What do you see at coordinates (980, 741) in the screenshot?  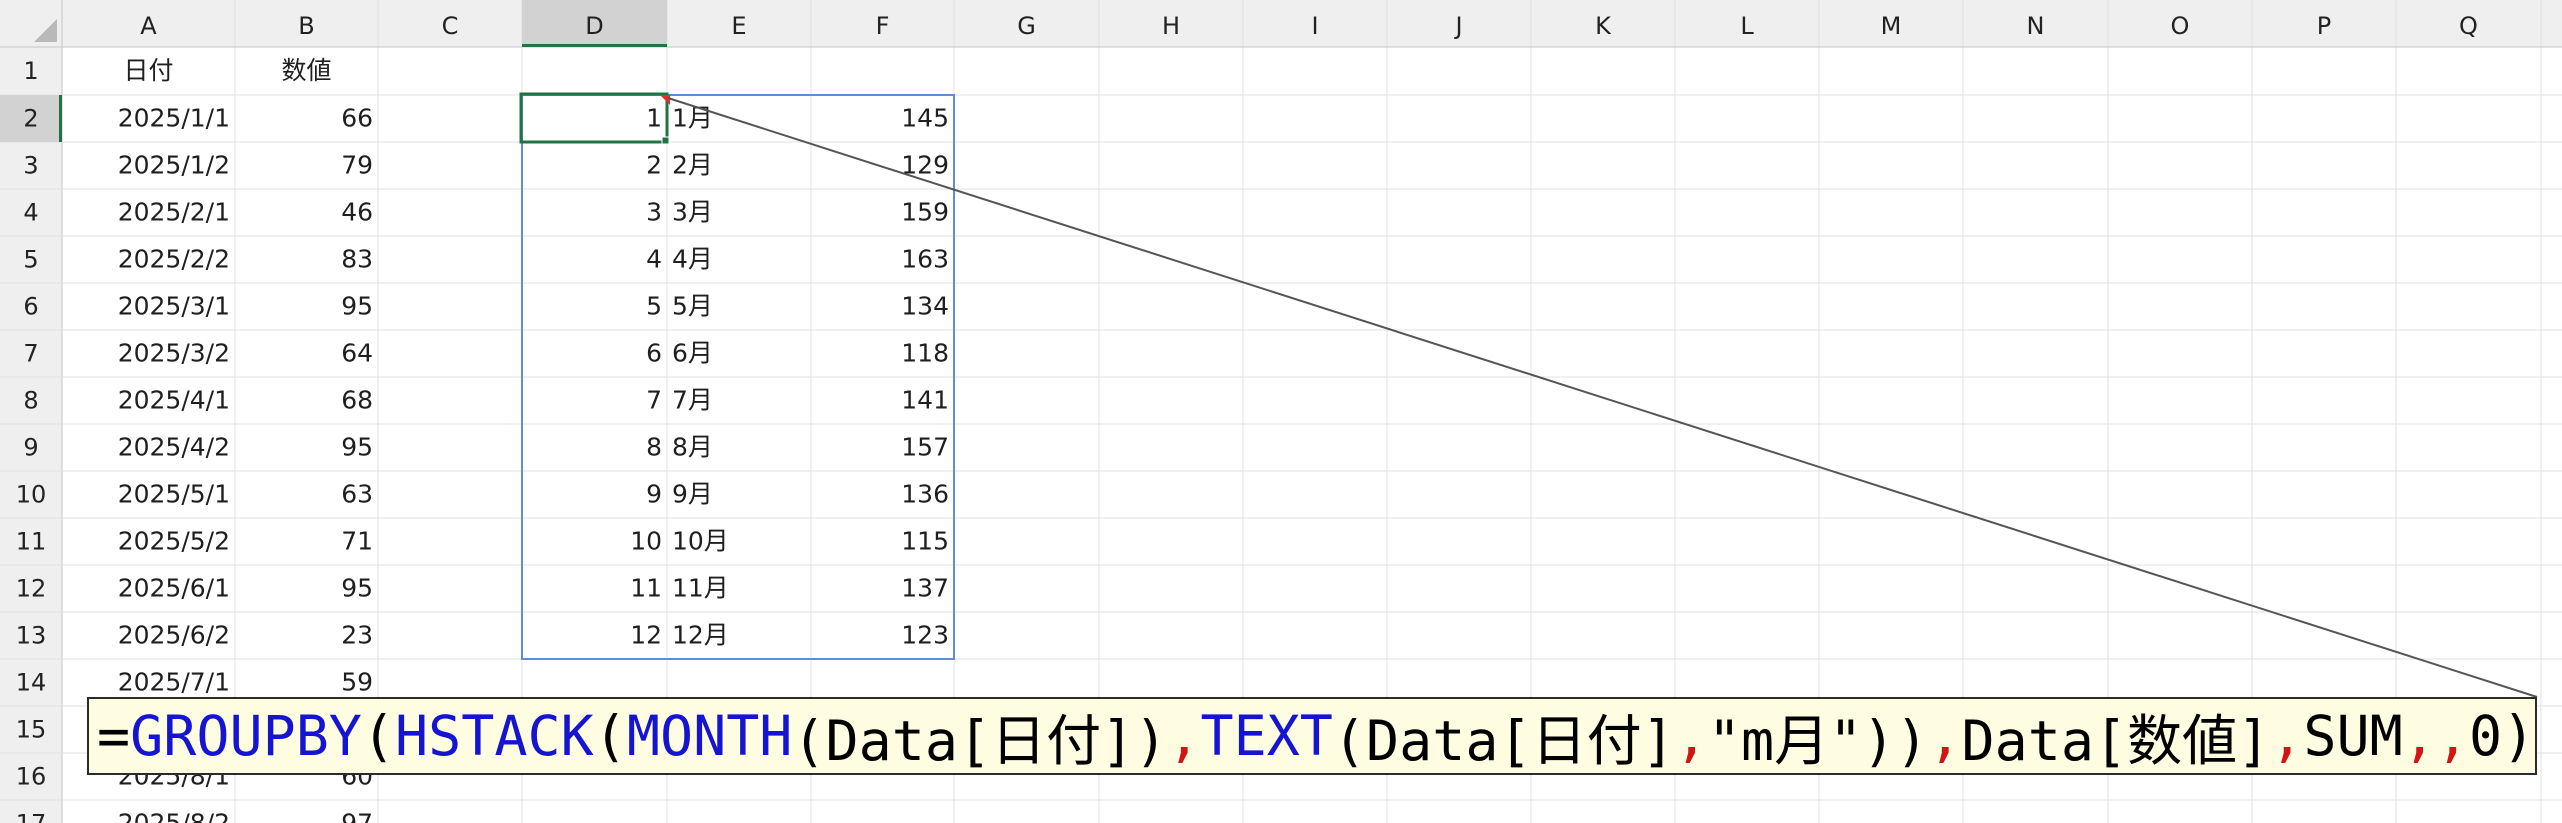 I see `formula-token: (Data[日付])` at bounding box center [980, 741].